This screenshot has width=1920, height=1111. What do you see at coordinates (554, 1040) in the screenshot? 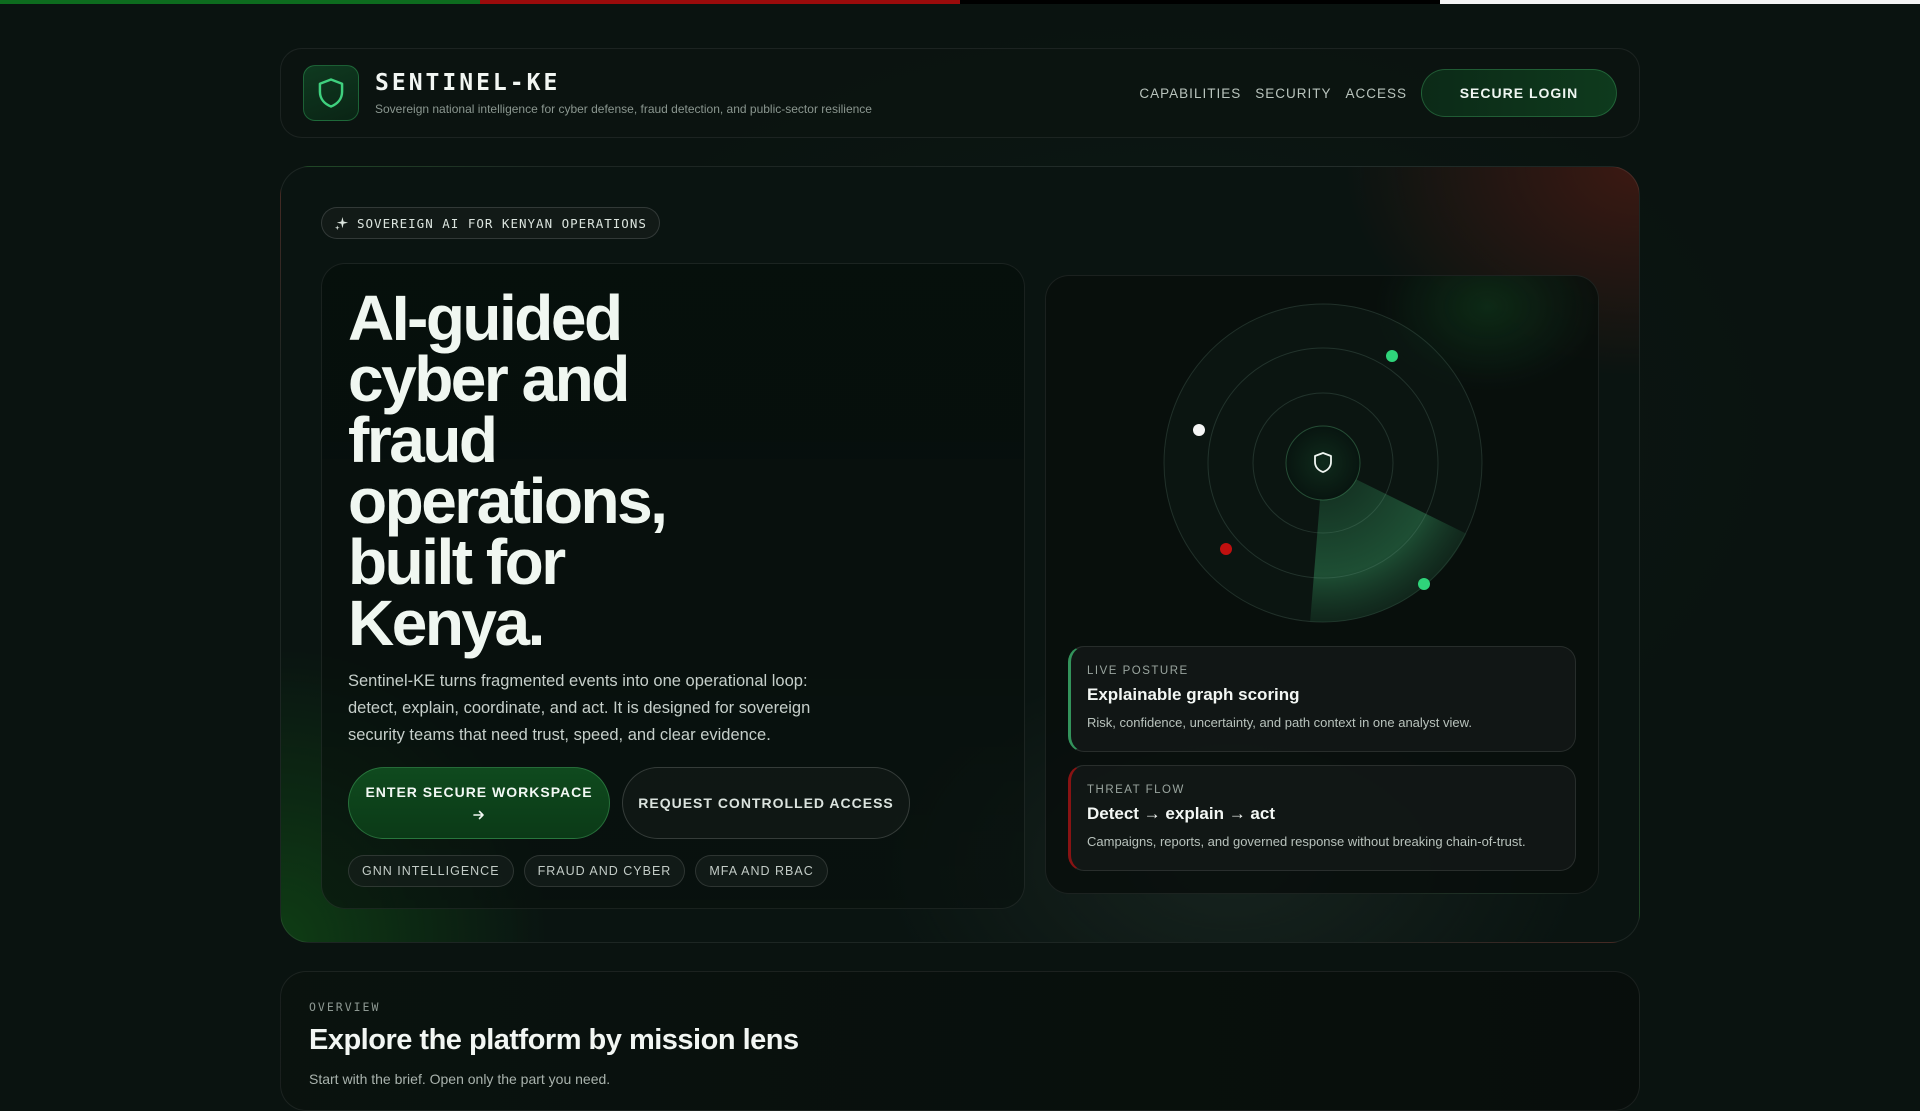
I see `overview-title: Explore the platform by mission lens` at bounding box center [554, 1040].